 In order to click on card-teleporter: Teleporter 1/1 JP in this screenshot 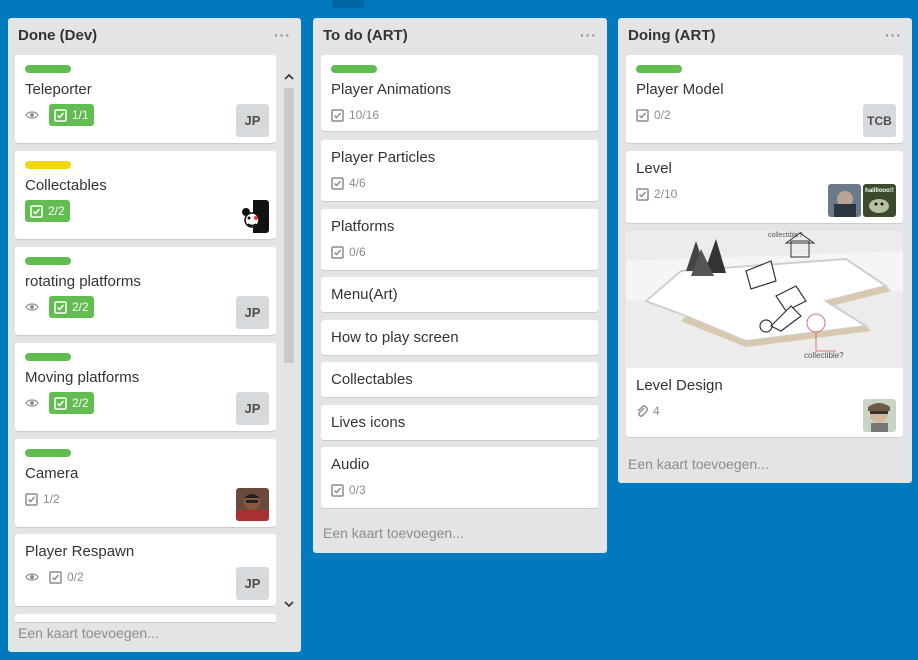, I will do `click(145, 99)`.